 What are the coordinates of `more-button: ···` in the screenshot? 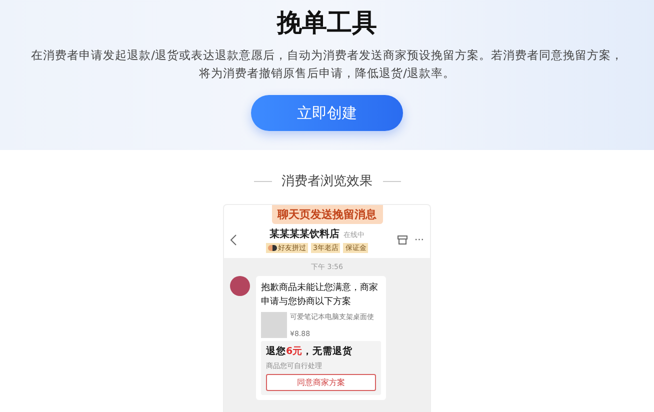 It's located at (419, 240).